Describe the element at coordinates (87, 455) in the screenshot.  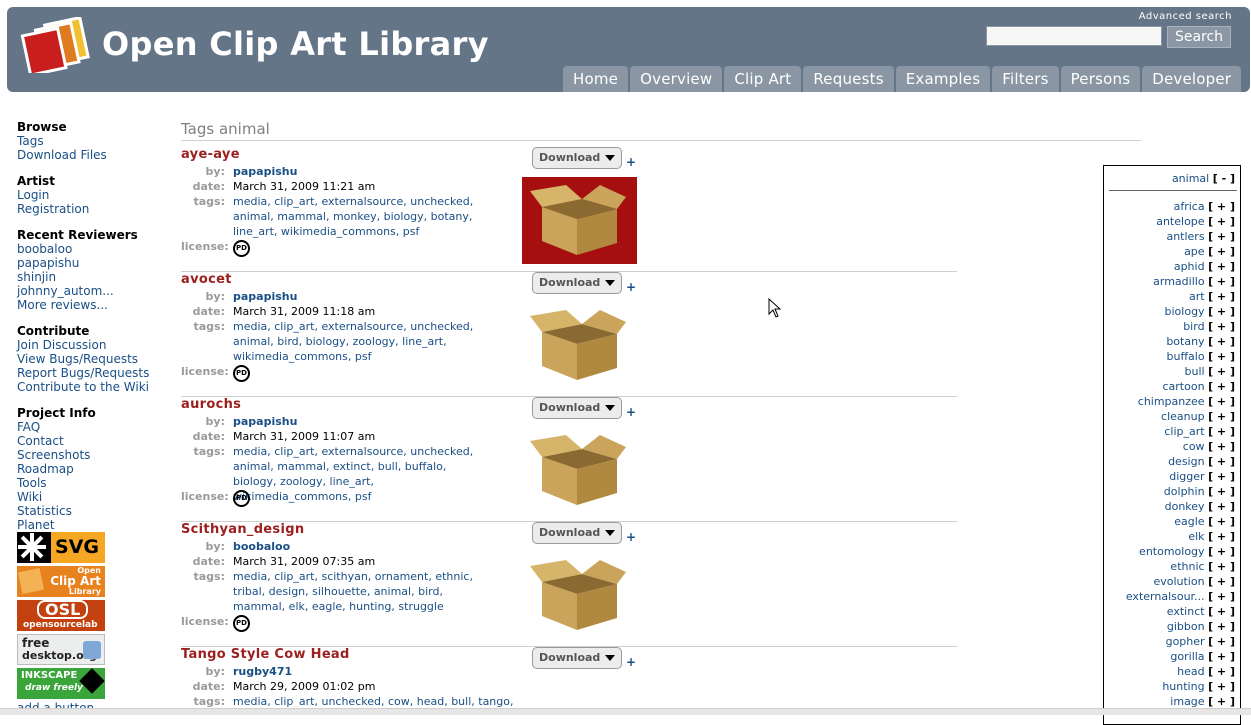
I see `sidebar-link-screenshots: Screenshots` at that location.